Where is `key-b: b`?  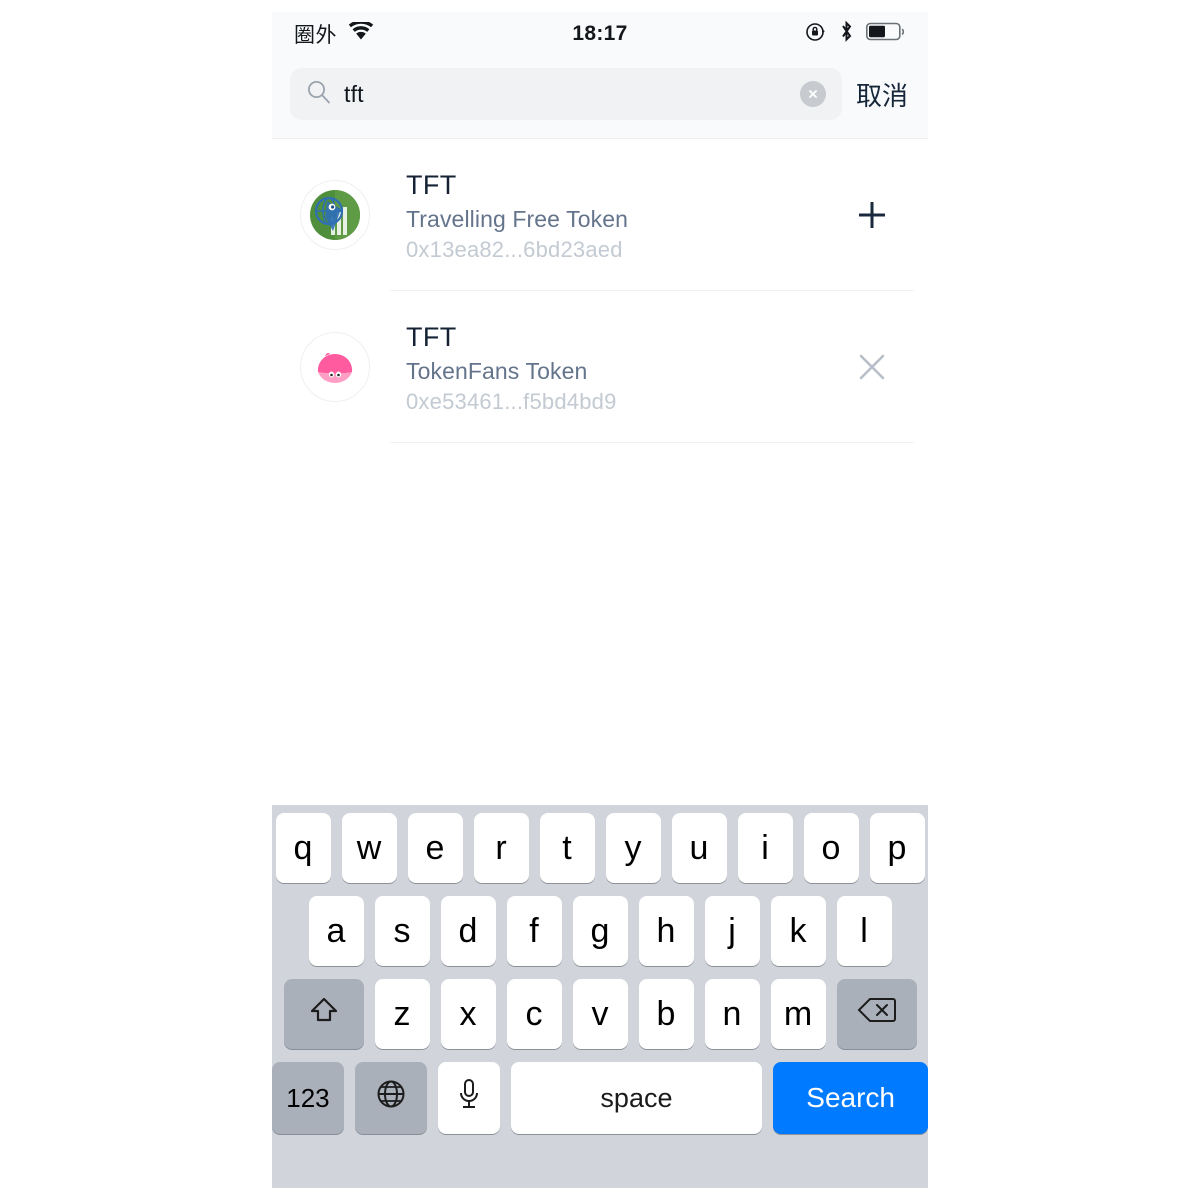
key-b: b is located at coordinates (666, 1014).